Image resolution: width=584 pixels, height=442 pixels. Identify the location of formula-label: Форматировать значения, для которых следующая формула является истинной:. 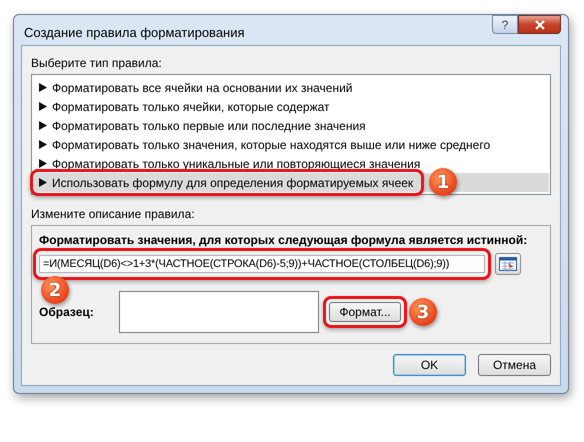
(283, 240).